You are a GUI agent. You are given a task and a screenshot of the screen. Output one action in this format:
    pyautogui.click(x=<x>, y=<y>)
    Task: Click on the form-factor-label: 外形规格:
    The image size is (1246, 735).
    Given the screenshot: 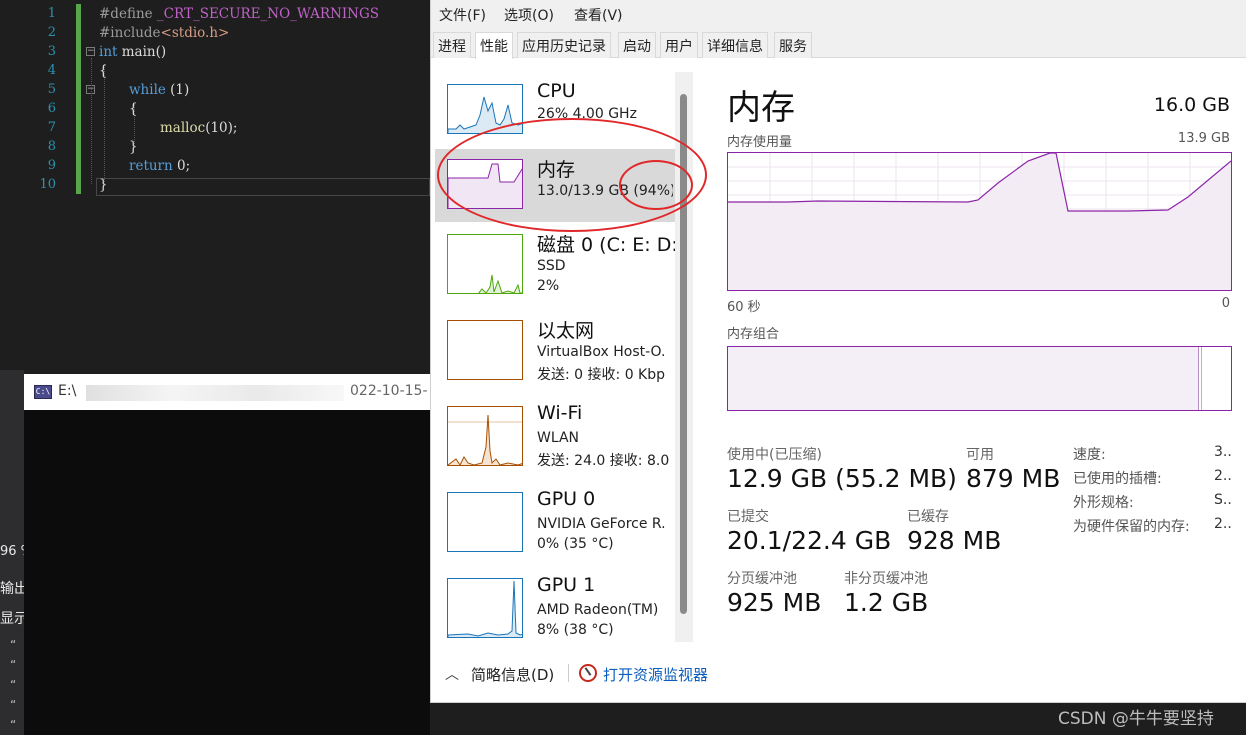 What is the action you would take?
    pyautogui.click(x=1103, y=503)
    